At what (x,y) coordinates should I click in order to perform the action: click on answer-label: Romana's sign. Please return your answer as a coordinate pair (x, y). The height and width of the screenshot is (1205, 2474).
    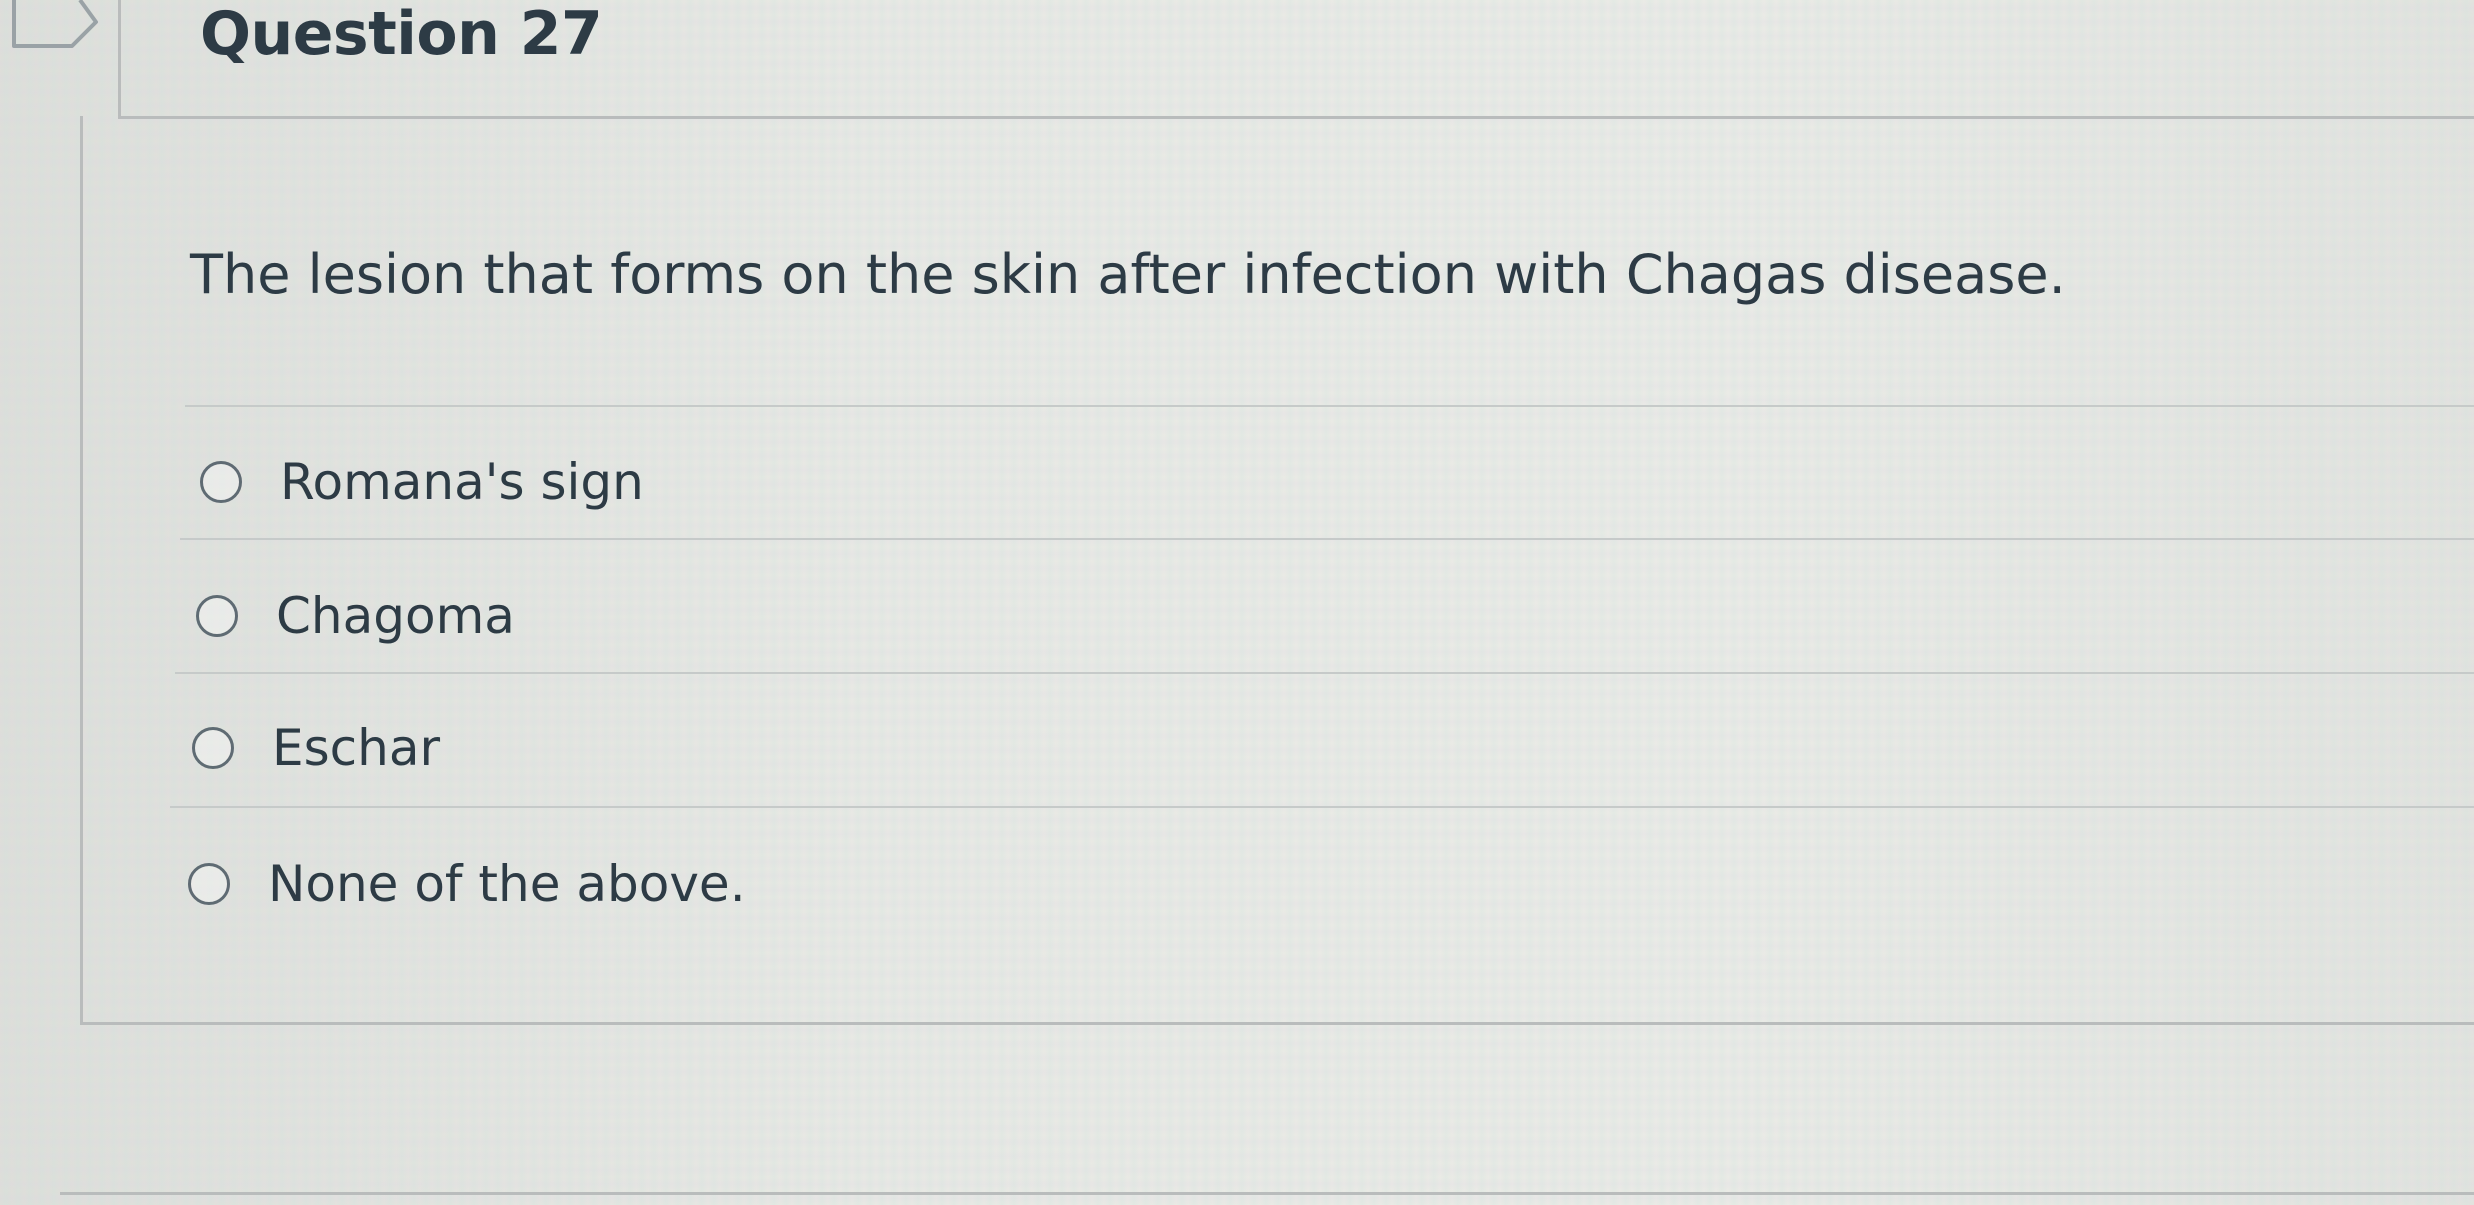
    Looking at the image, I should click on (462, 482).